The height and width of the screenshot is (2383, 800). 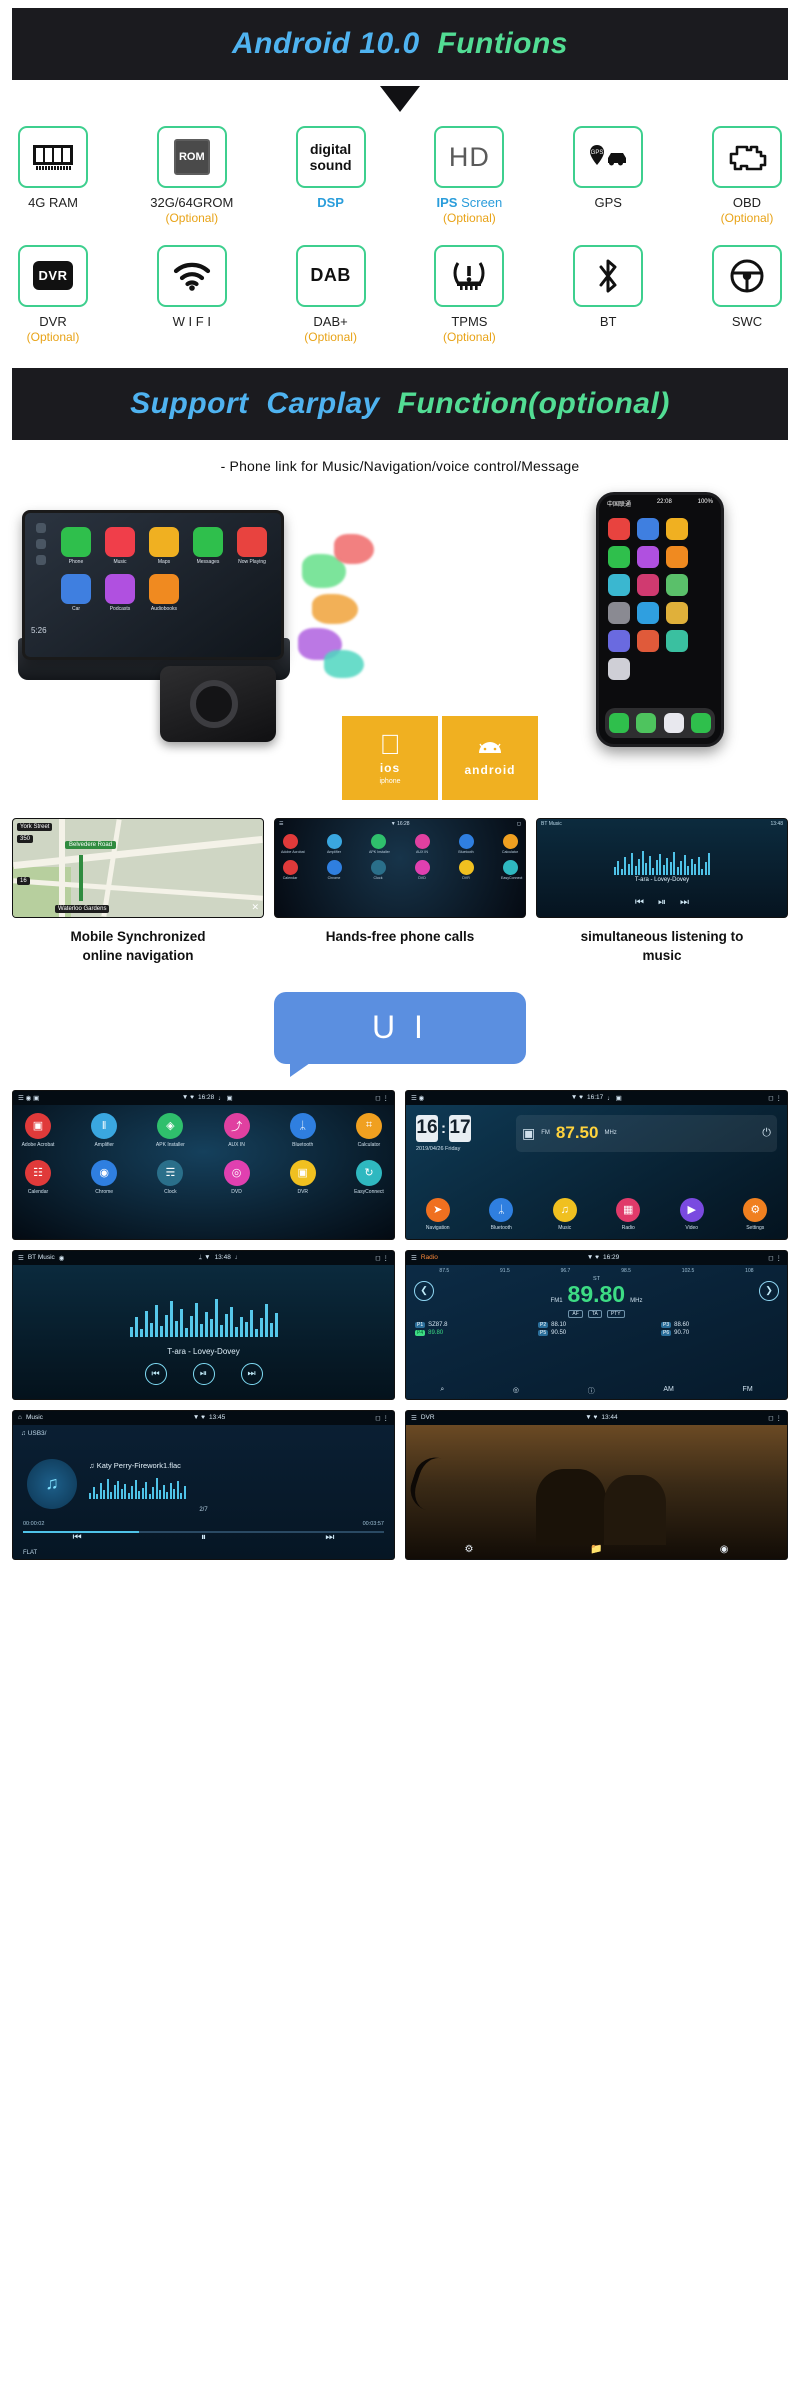 What do you see at coordinates (330, 157) in the screenshot?
I see `digital-sound-box: digital sound` at bounding box center [330, 157].